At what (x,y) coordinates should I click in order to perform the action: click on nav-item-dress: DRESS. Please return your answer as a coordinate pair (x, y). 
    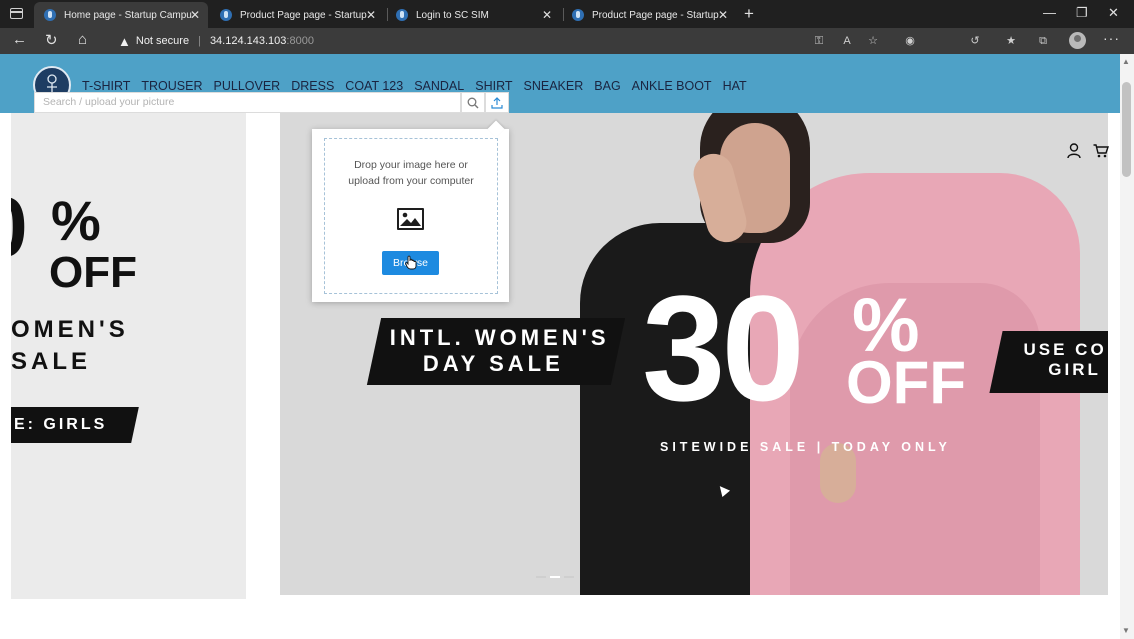
    Looking at the image, I should click on (312, 86).